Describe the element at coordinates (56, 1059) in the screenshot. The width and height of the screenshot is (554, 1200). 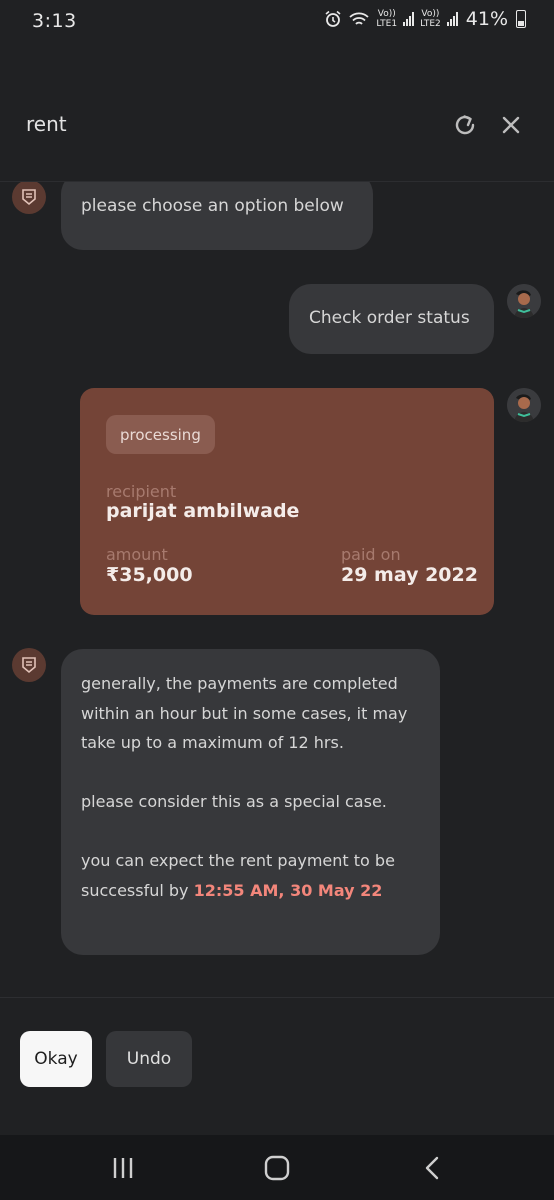
I see `okay-button: Okay` at that location.